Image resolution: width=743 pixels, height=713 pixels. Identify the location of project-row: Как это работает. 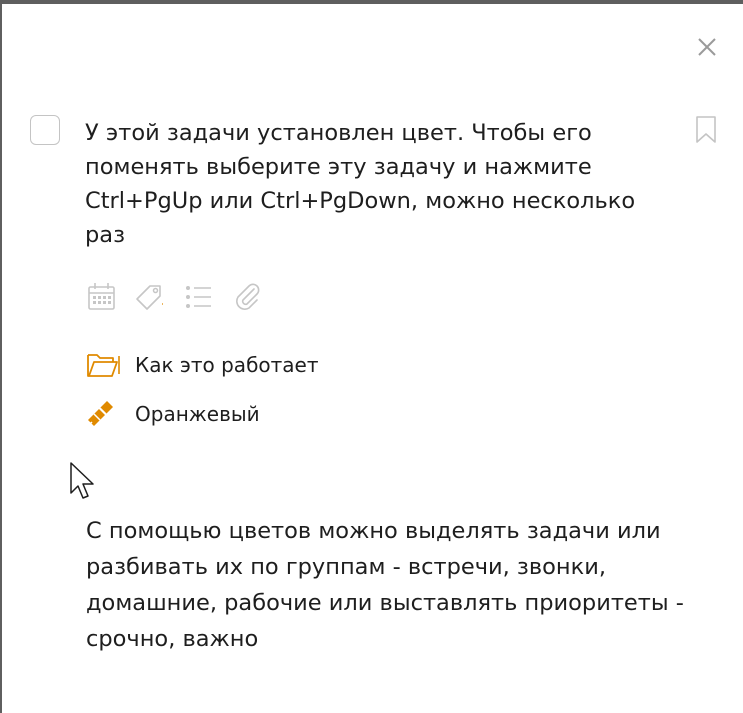
(202, 365).